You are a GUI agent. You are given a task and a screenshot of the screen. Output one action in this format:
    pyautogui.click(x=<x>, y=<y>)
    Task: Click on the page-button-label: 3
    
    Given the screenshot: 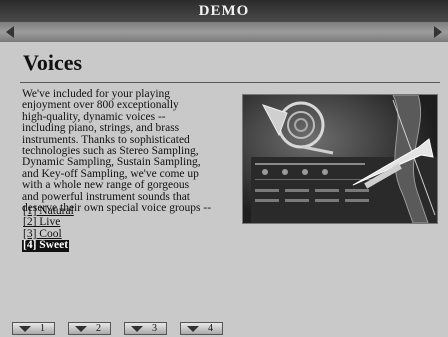 What is the action you would take?
    pyautogui.click(x=154, y=328)
    